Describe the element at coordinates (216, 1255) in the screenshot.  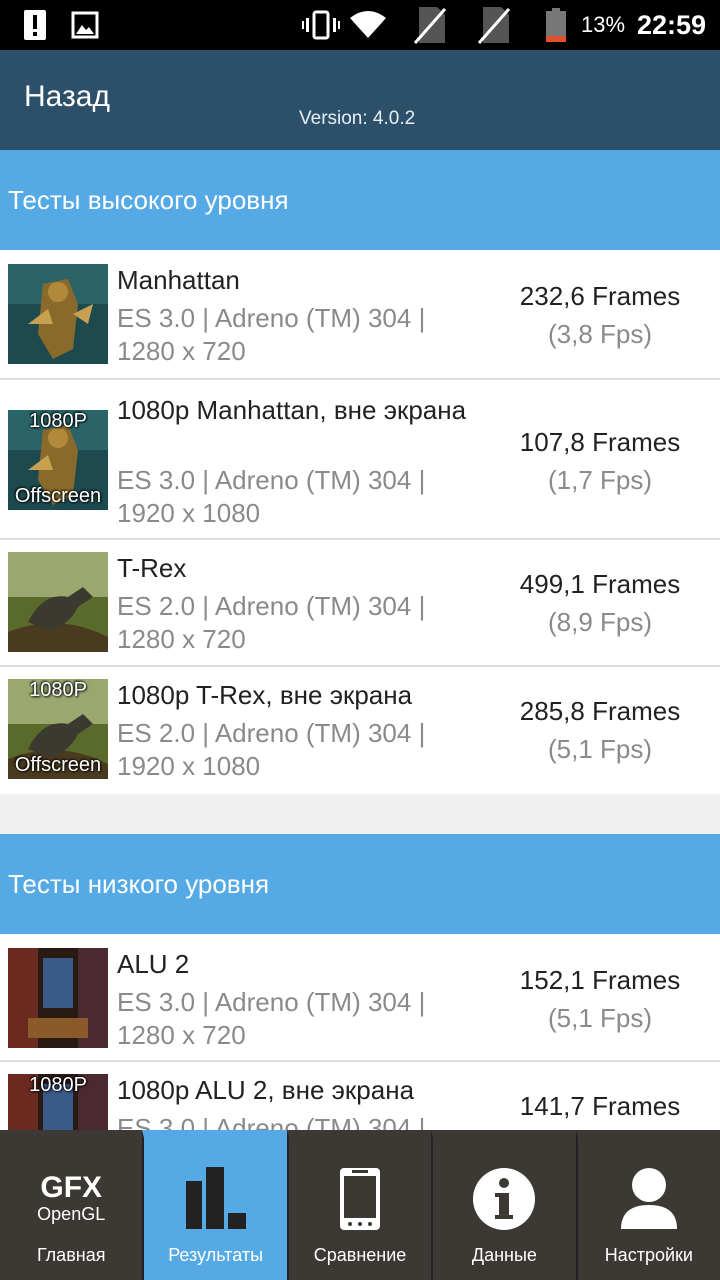
I see `nav-label: Результаты` at that location.